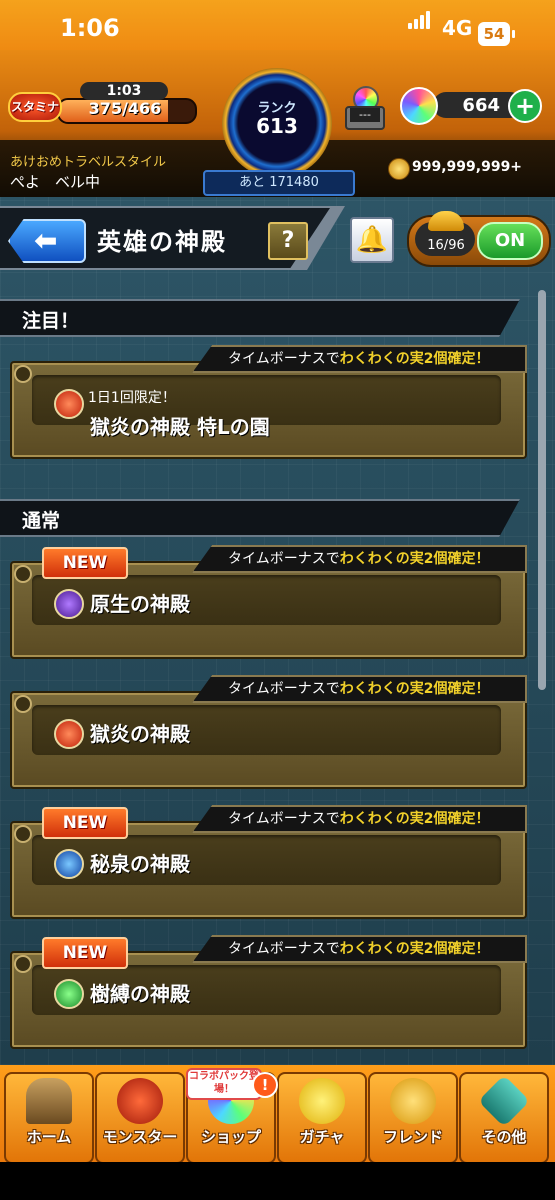 This screenshot has height=1200, width=555. I want to click on home-icon, so click(49, 1101).